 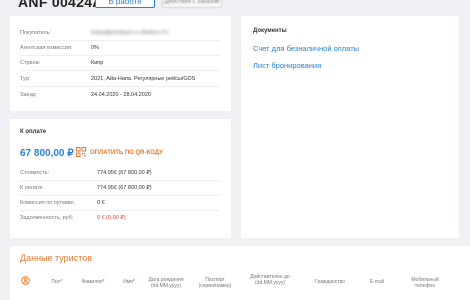 I want to click on country-row: Страна: Кипр, so click(x=125, y=63).